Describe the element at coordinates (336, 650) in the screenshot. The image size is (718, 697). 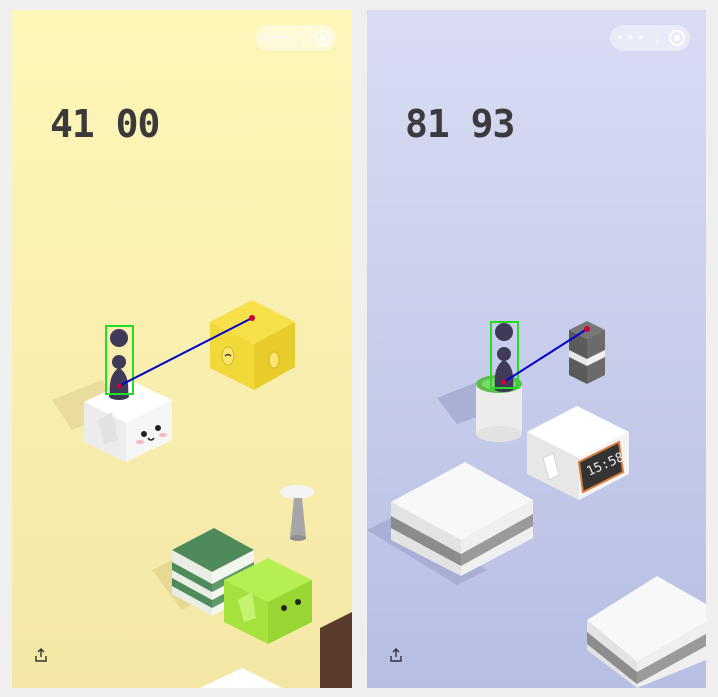
I see `brown-block` at that location.